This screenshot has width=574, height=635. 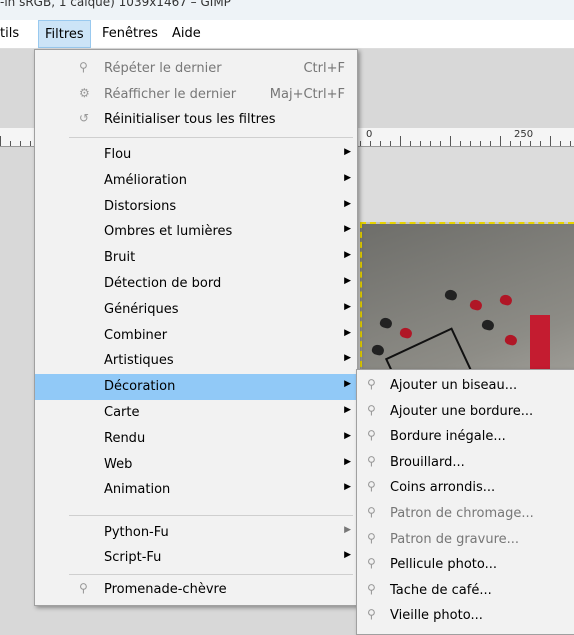 I want to click on menu-item-category: Décoration ▶, so click(x=196, y=387).